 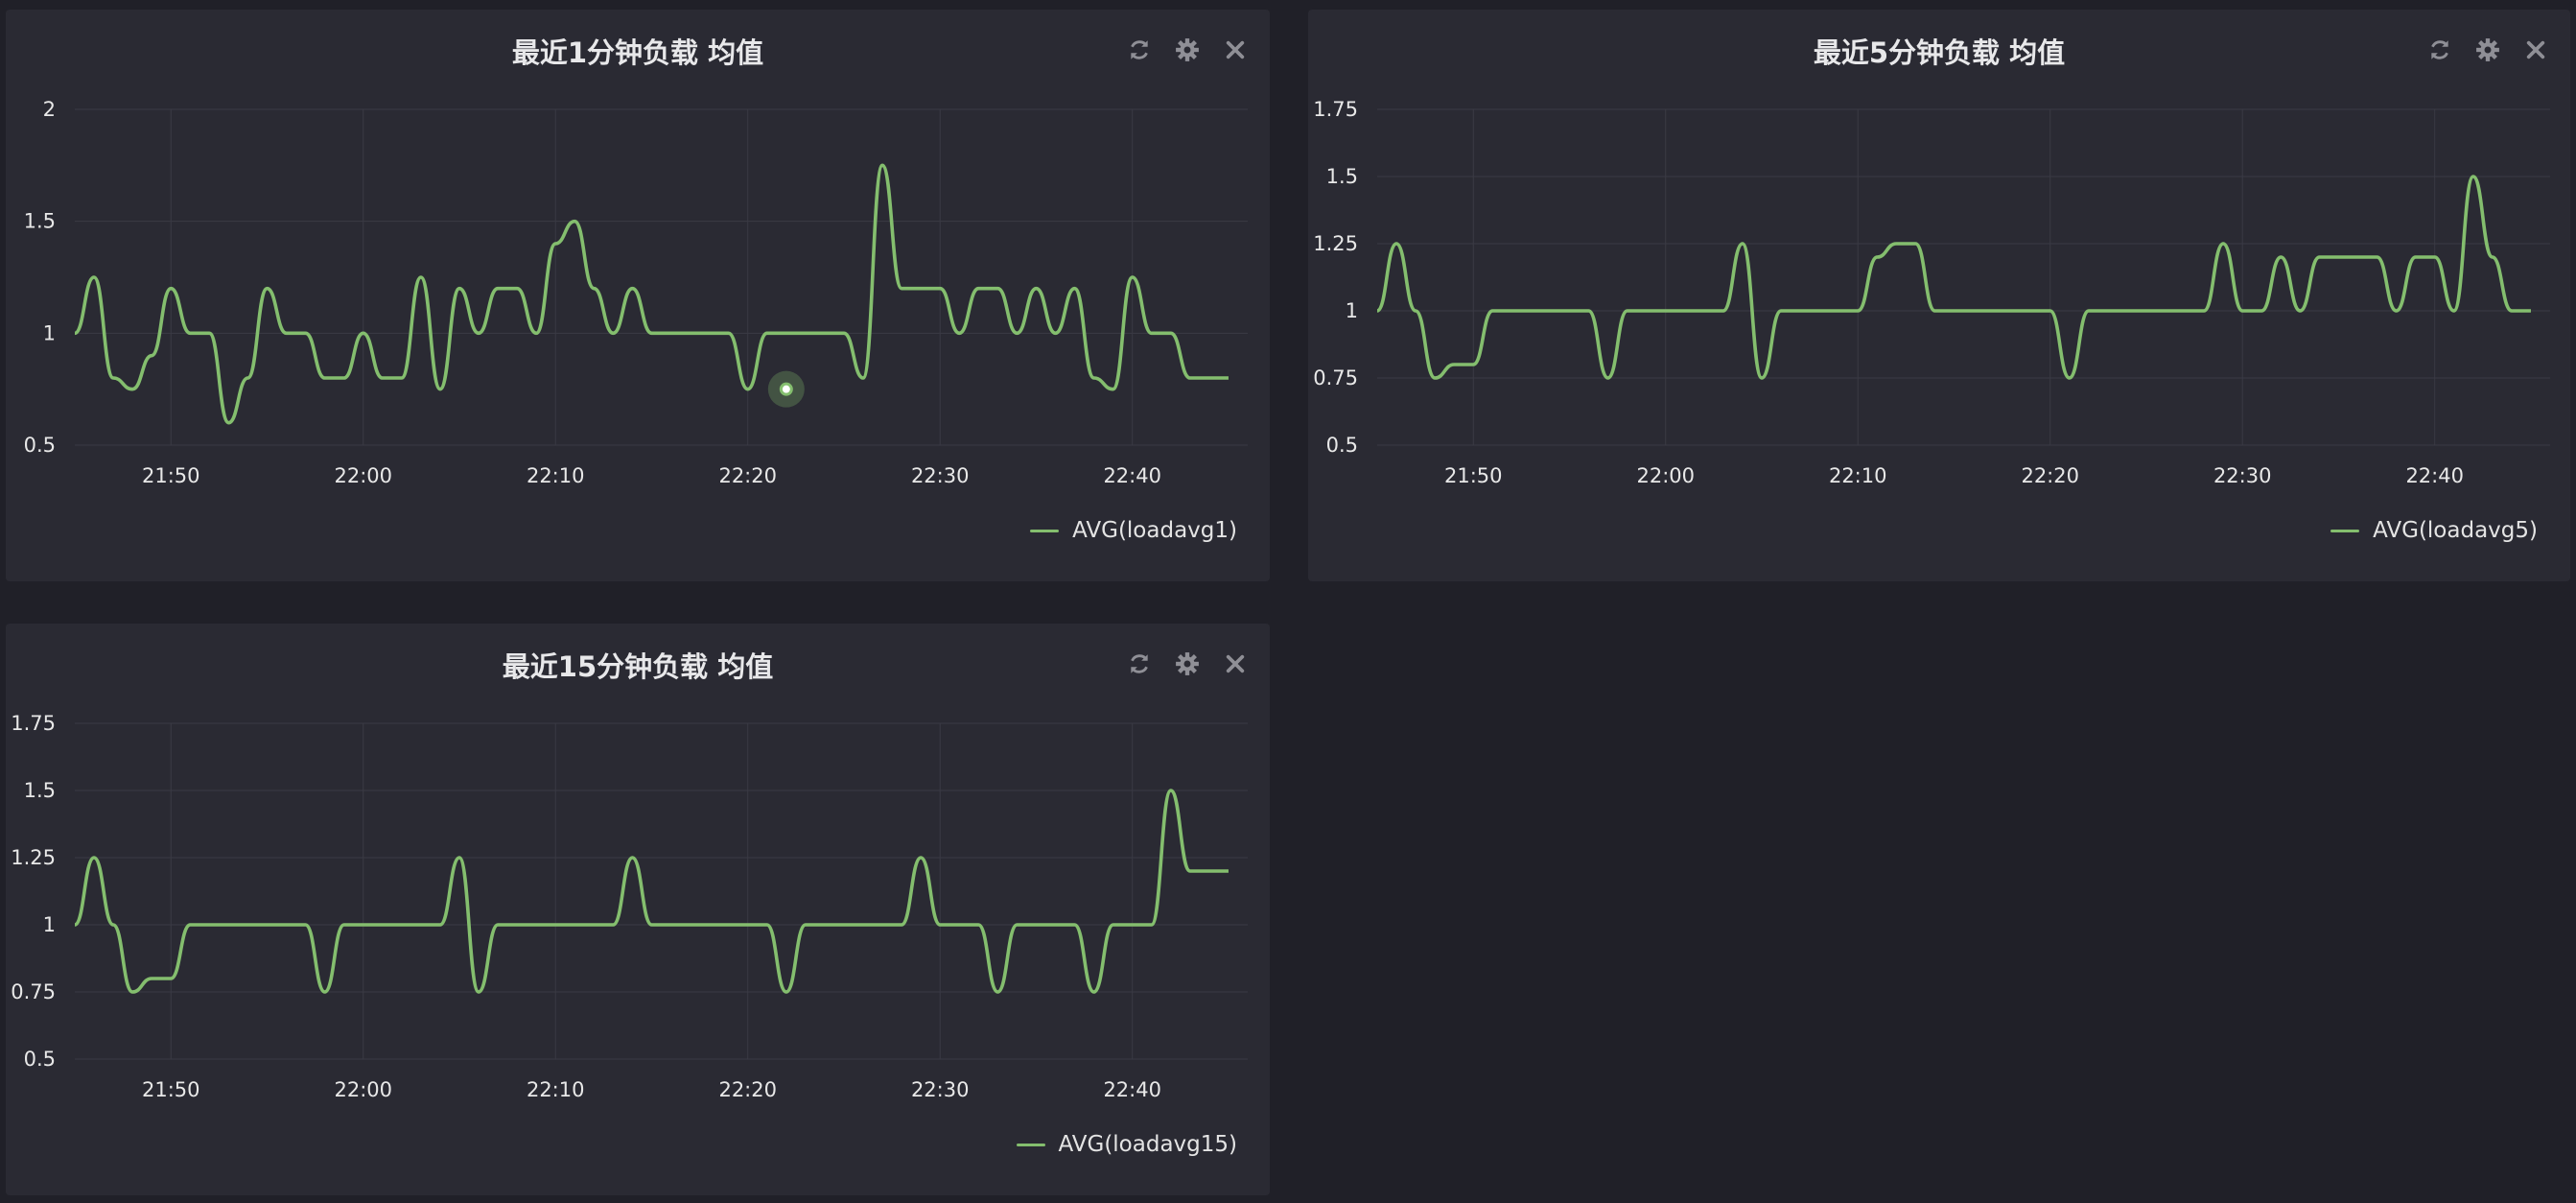 I want to click on legend-label: AVG(loadavg5), so click(x=2455, y=530).